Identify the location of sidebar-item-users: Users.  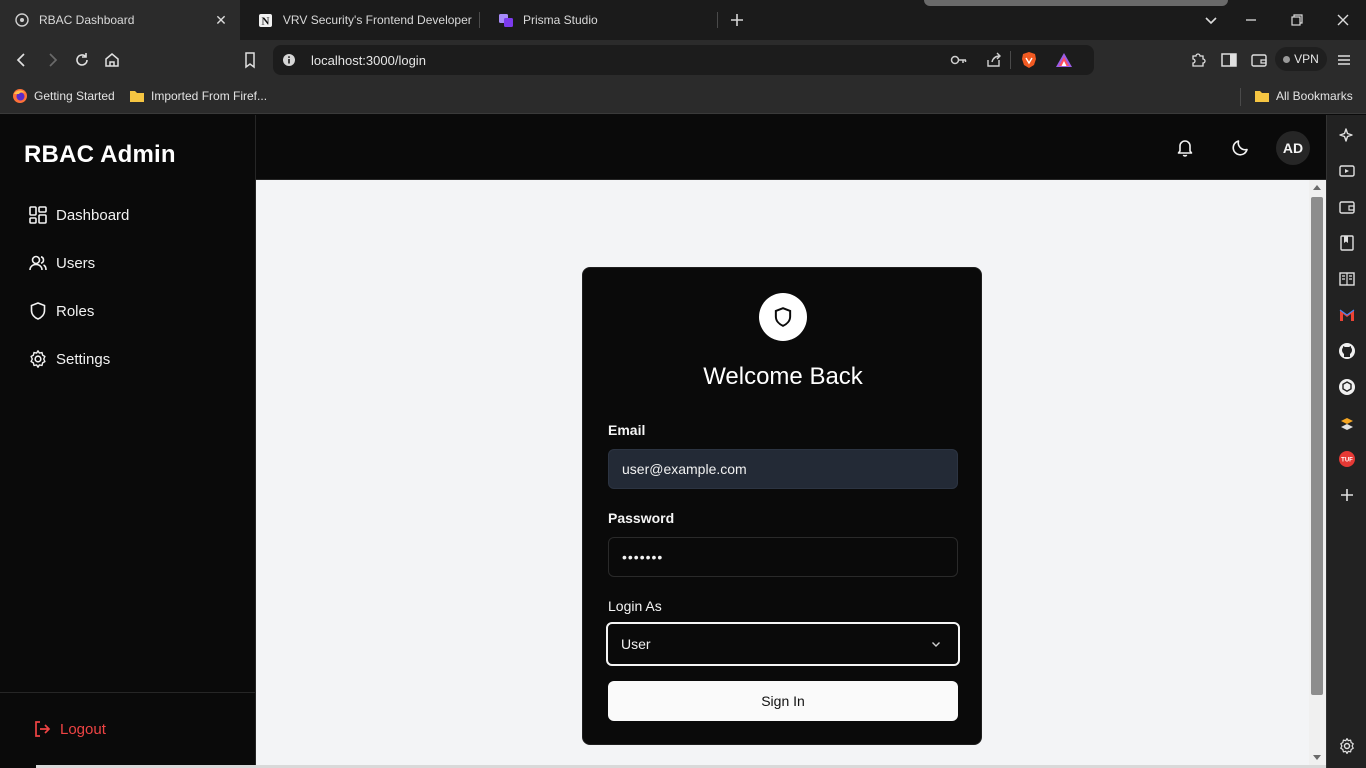
(61, 263).